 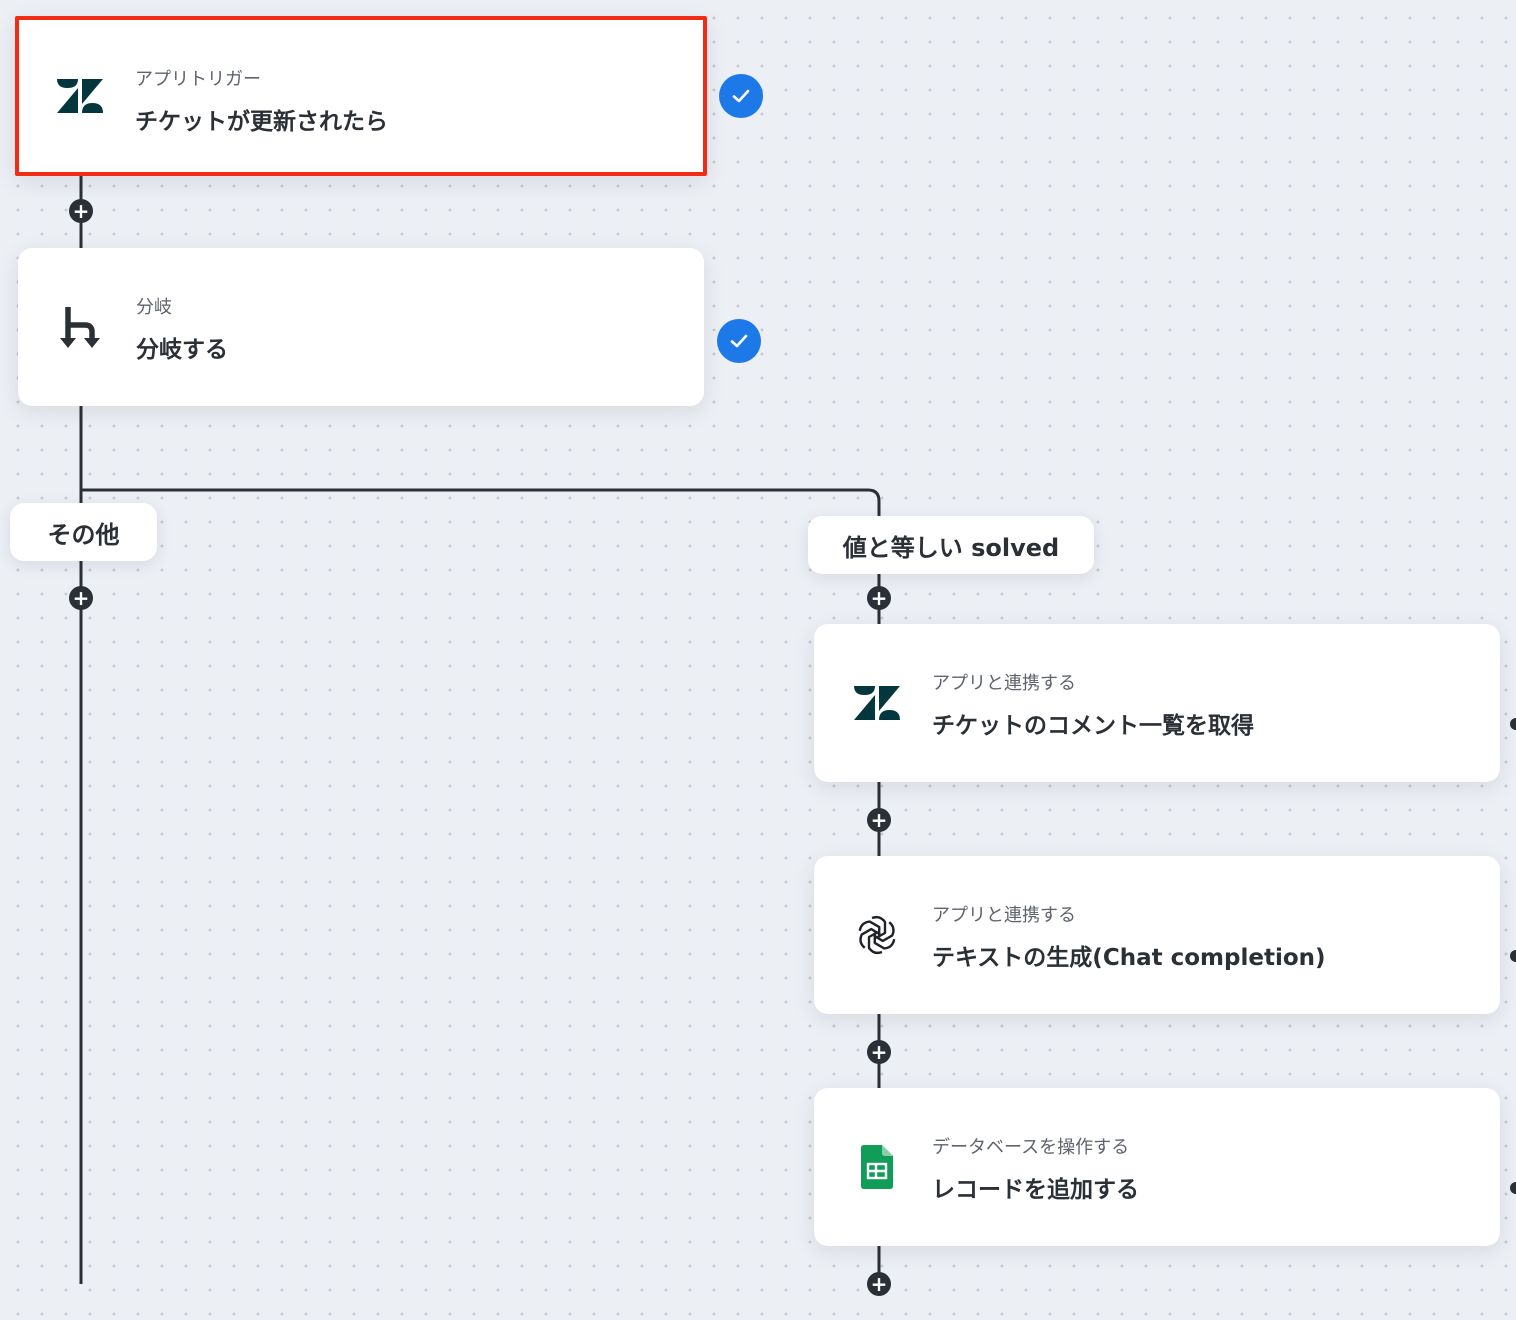 What do you see at coordinates (951, 545) in the screenshot?
I see `branch-label-solved: 値と等しい solved` at bounding box center [951, 545].